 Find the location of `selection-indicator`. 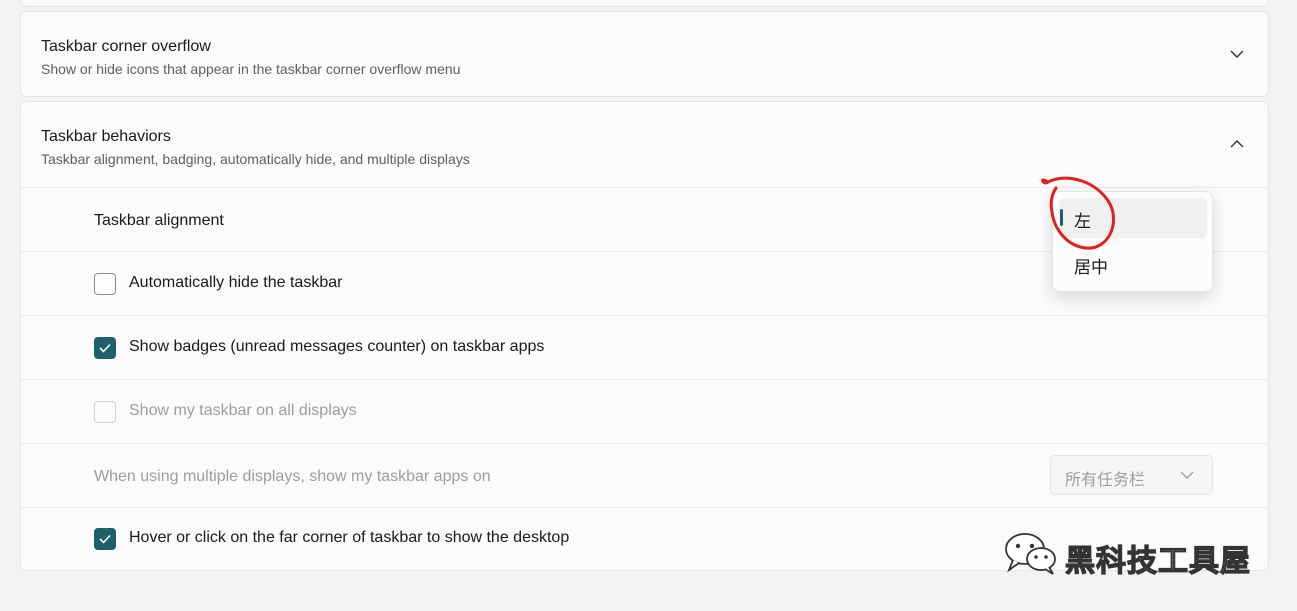

selection-indicator is located at coordinates (1061, 217).